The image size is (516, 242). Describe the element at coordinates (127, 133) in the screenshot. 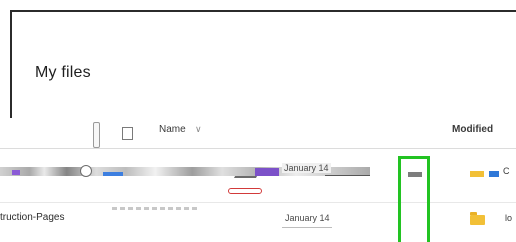

I see `file-type-icon` at that location.